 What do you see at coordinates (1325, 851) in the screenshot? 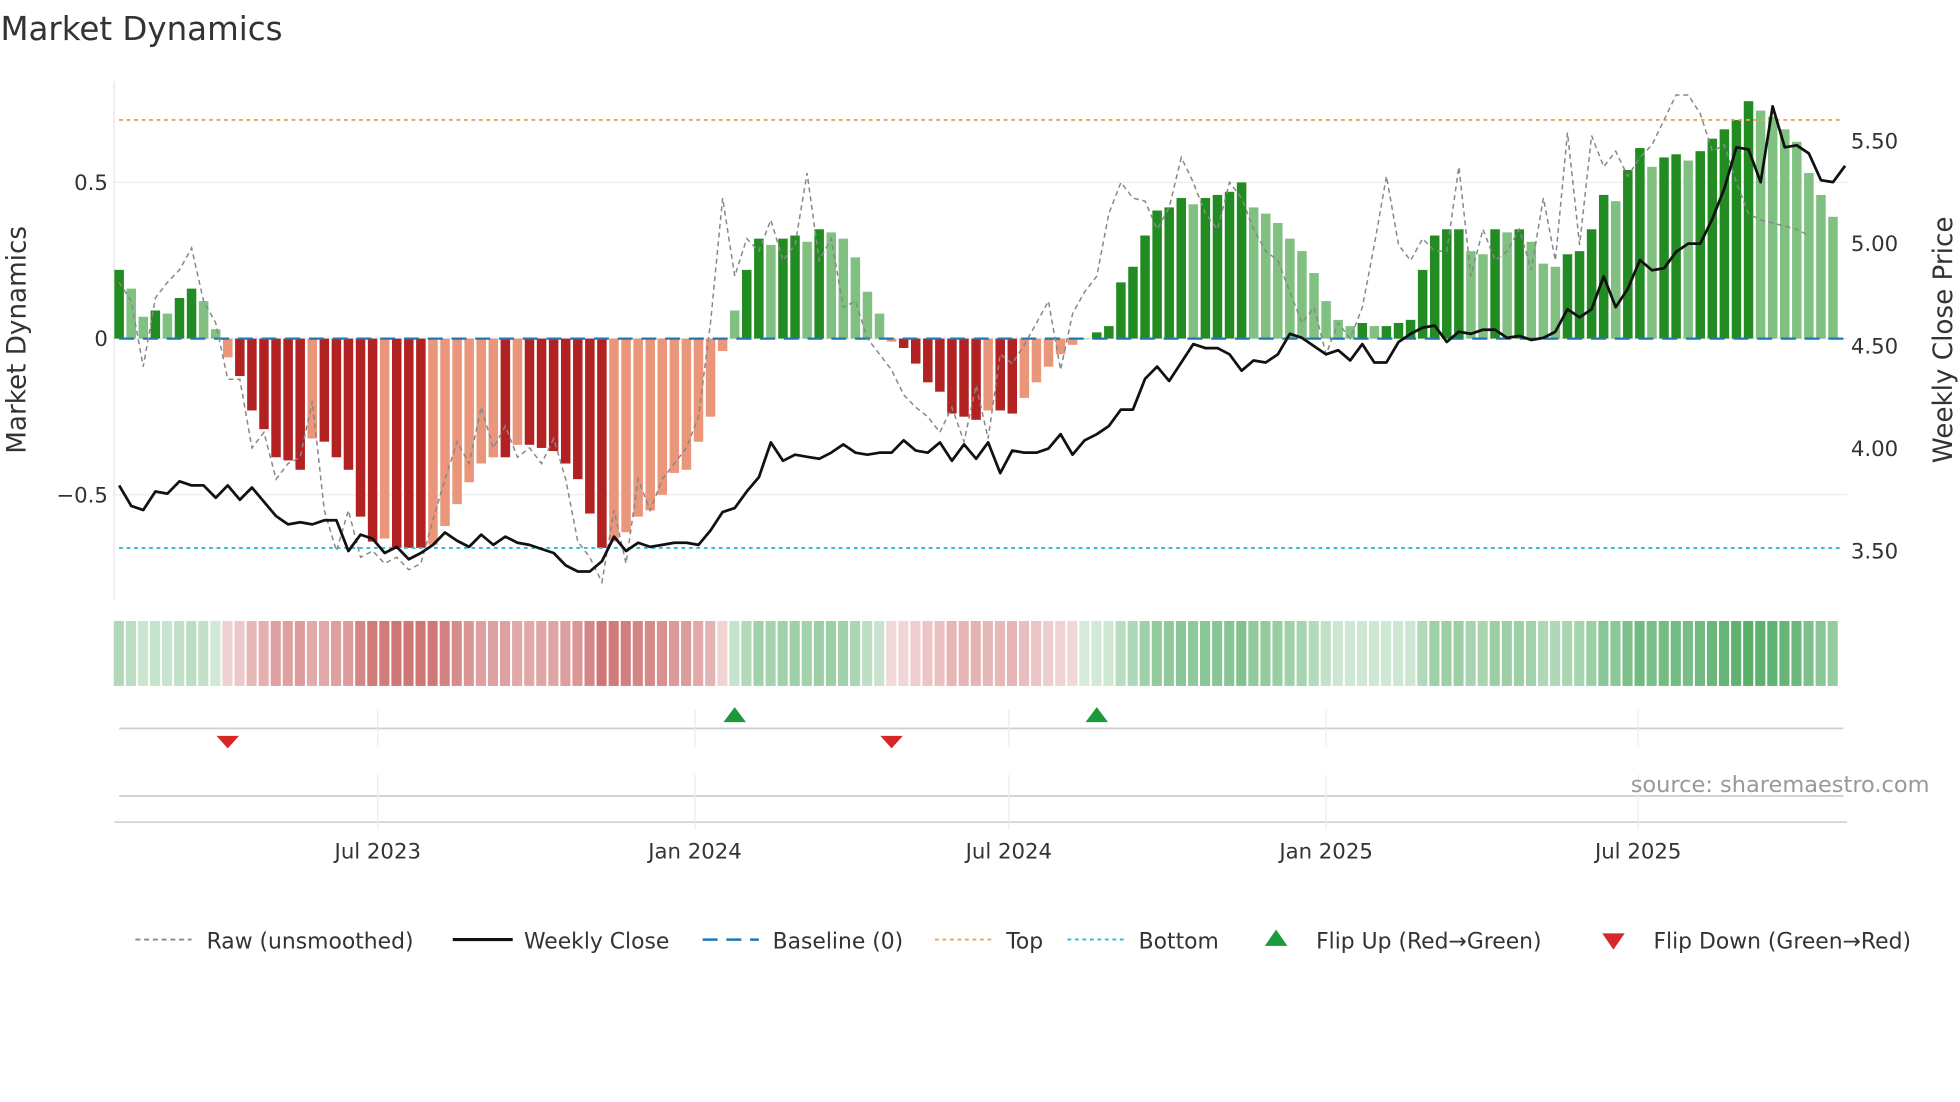
I see `x-tick-label: Jan 2025` at bounding box center [1325, 851].